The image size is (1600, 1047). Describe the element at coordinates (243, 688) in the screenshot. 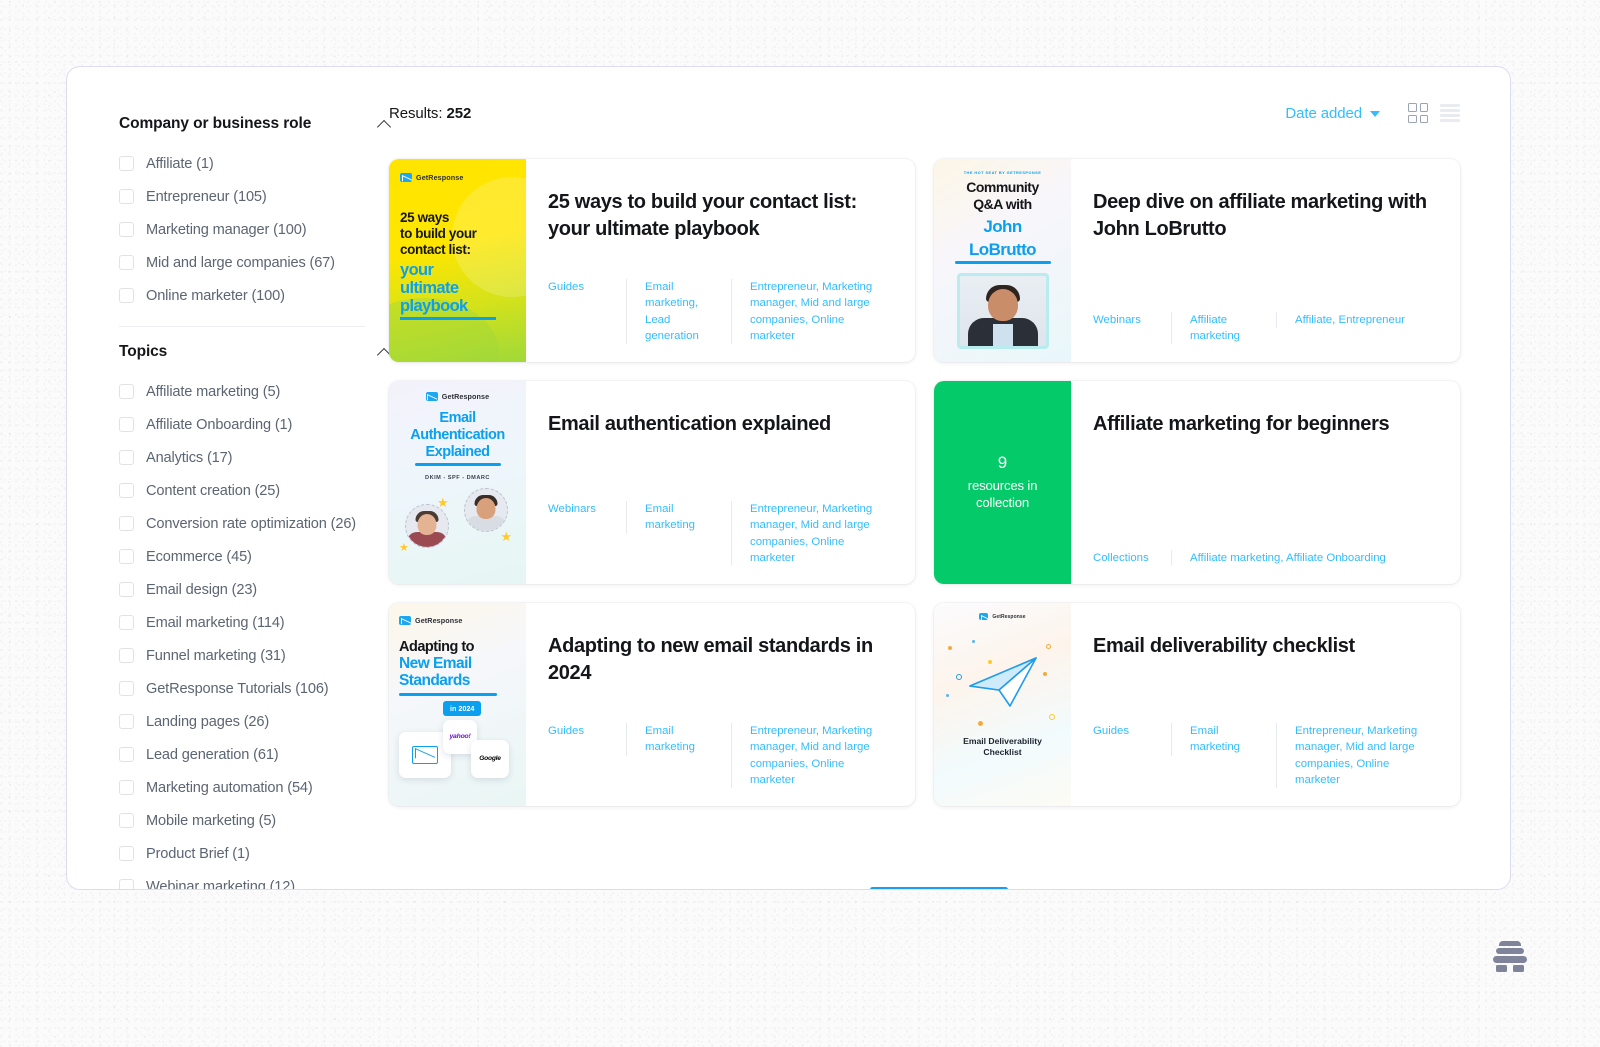

I see `filter-option: GetResponse Tutorials (106)` at that location.